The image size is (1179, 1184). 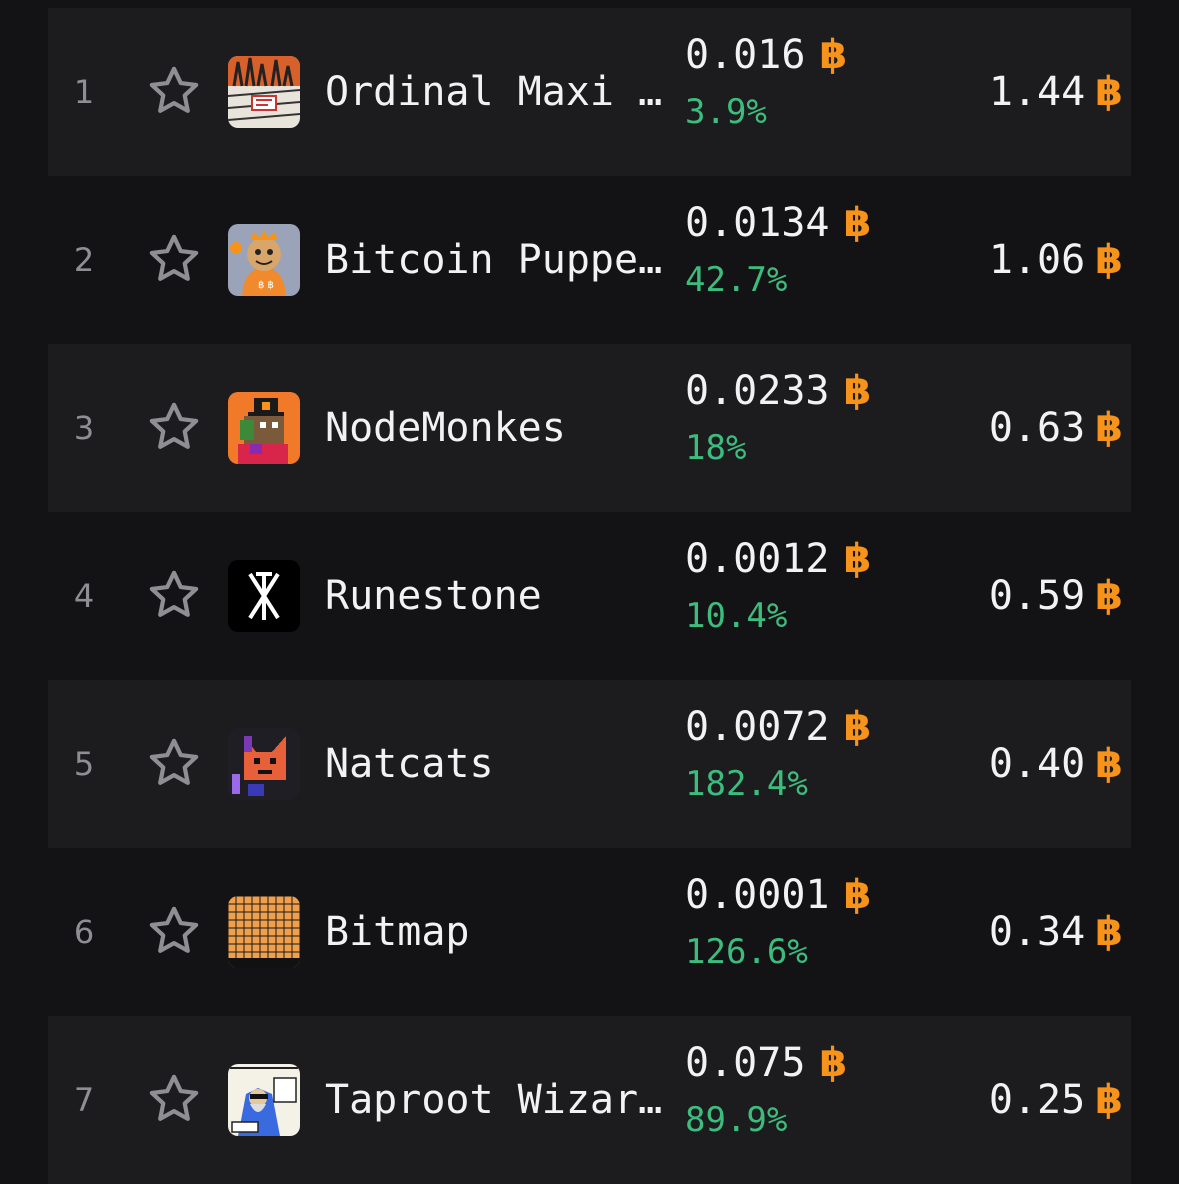 I want to click on price-change: 89.9%, so click(x=736, y=1120).